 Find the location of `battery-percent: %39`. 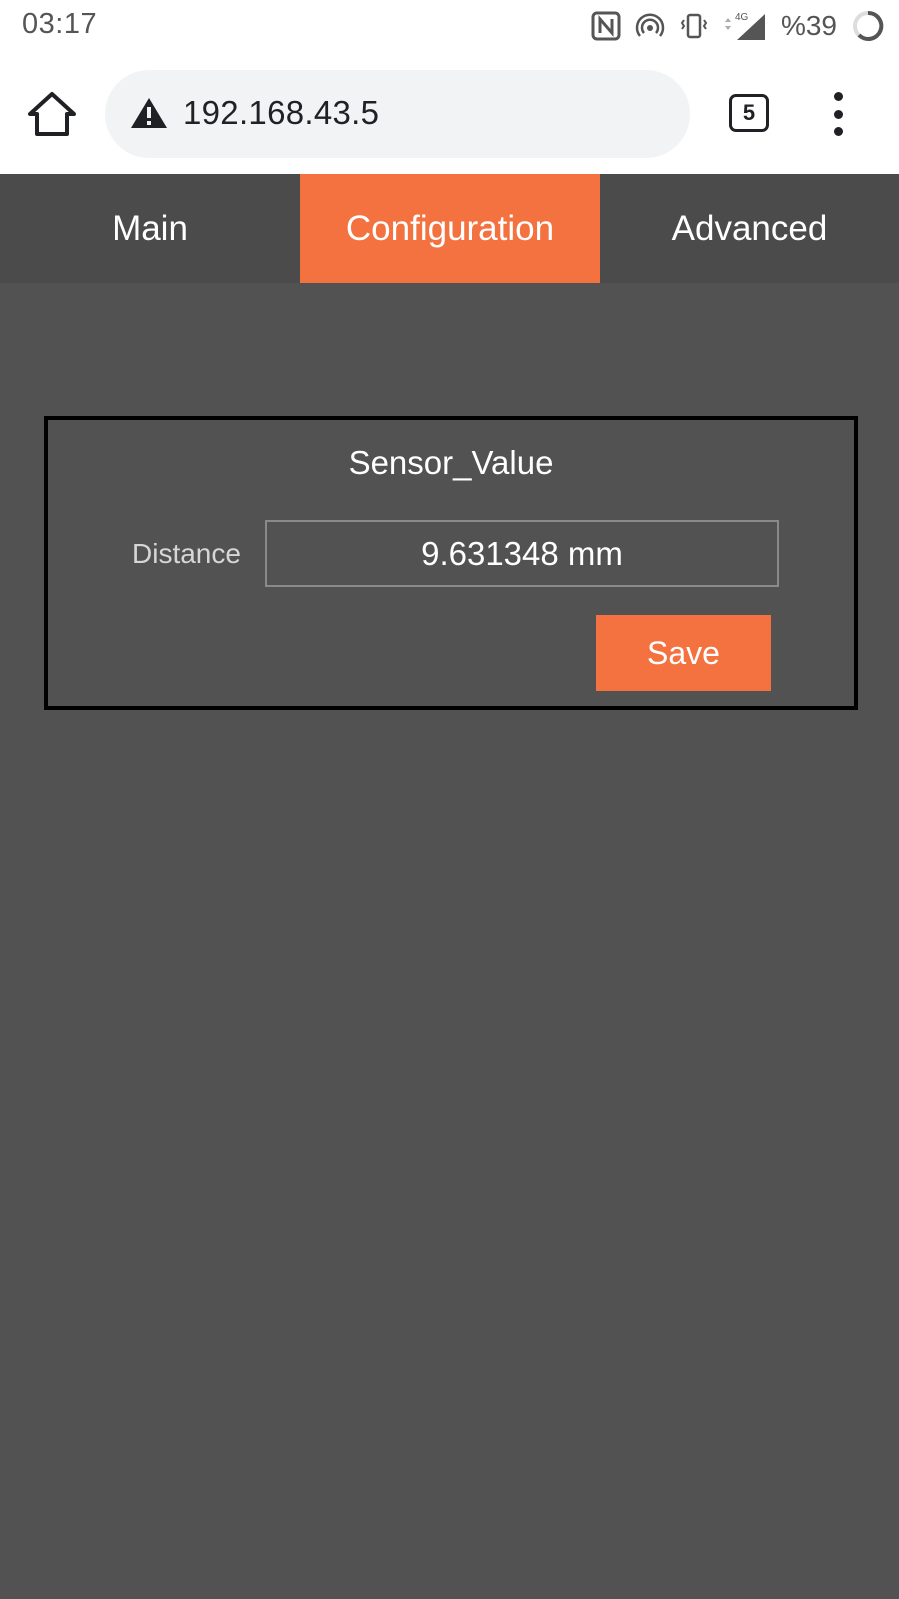

battery-percent: %39 is located at coordinates (808, 25).